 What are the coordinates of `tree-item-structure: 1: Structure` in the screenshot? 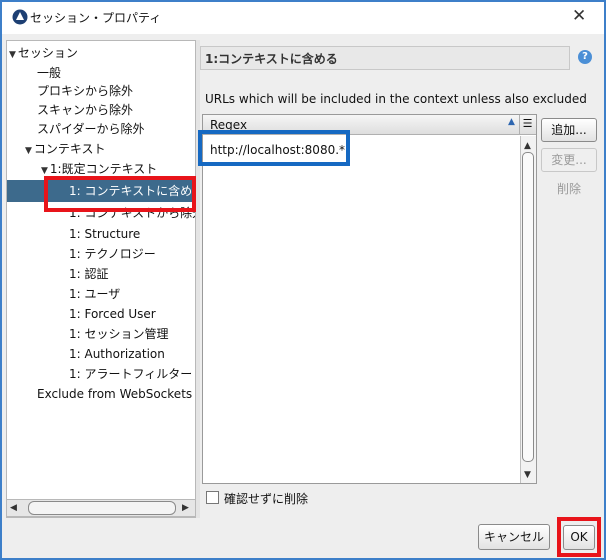 It's located at (104, 234).